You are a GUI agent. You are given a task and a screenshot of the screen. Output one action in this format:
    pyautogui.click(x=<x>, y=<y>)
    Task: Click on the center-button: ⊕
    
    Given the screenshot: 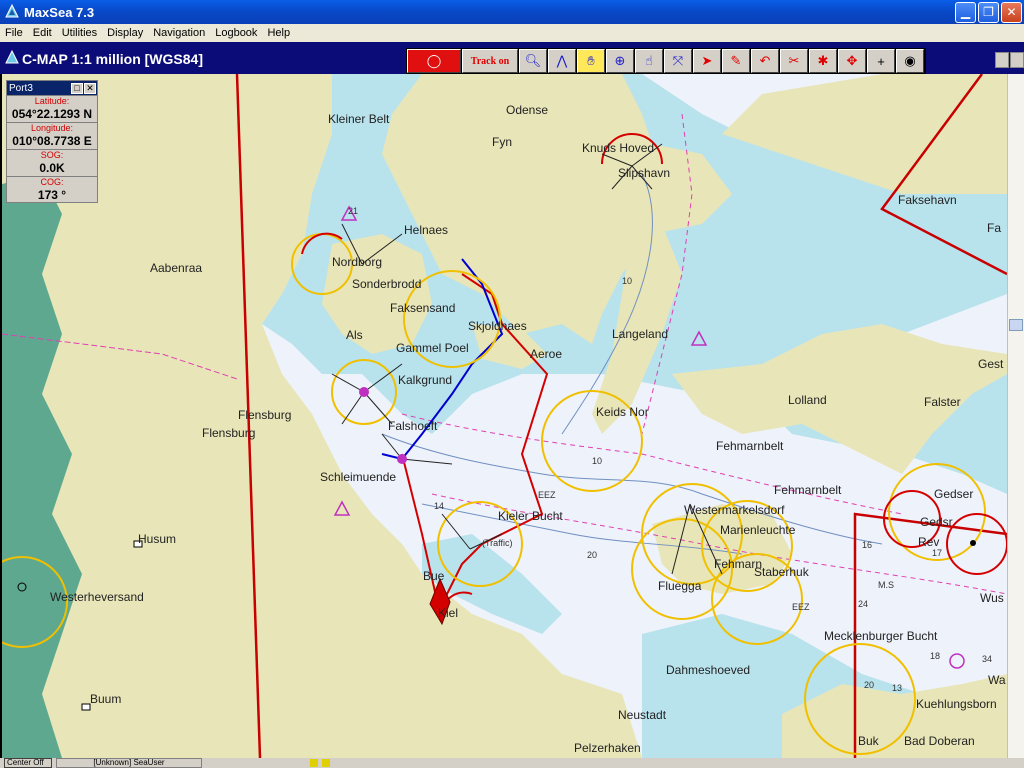 What is the action you would take?
    pyautogui.click(x=620, y=61)
    